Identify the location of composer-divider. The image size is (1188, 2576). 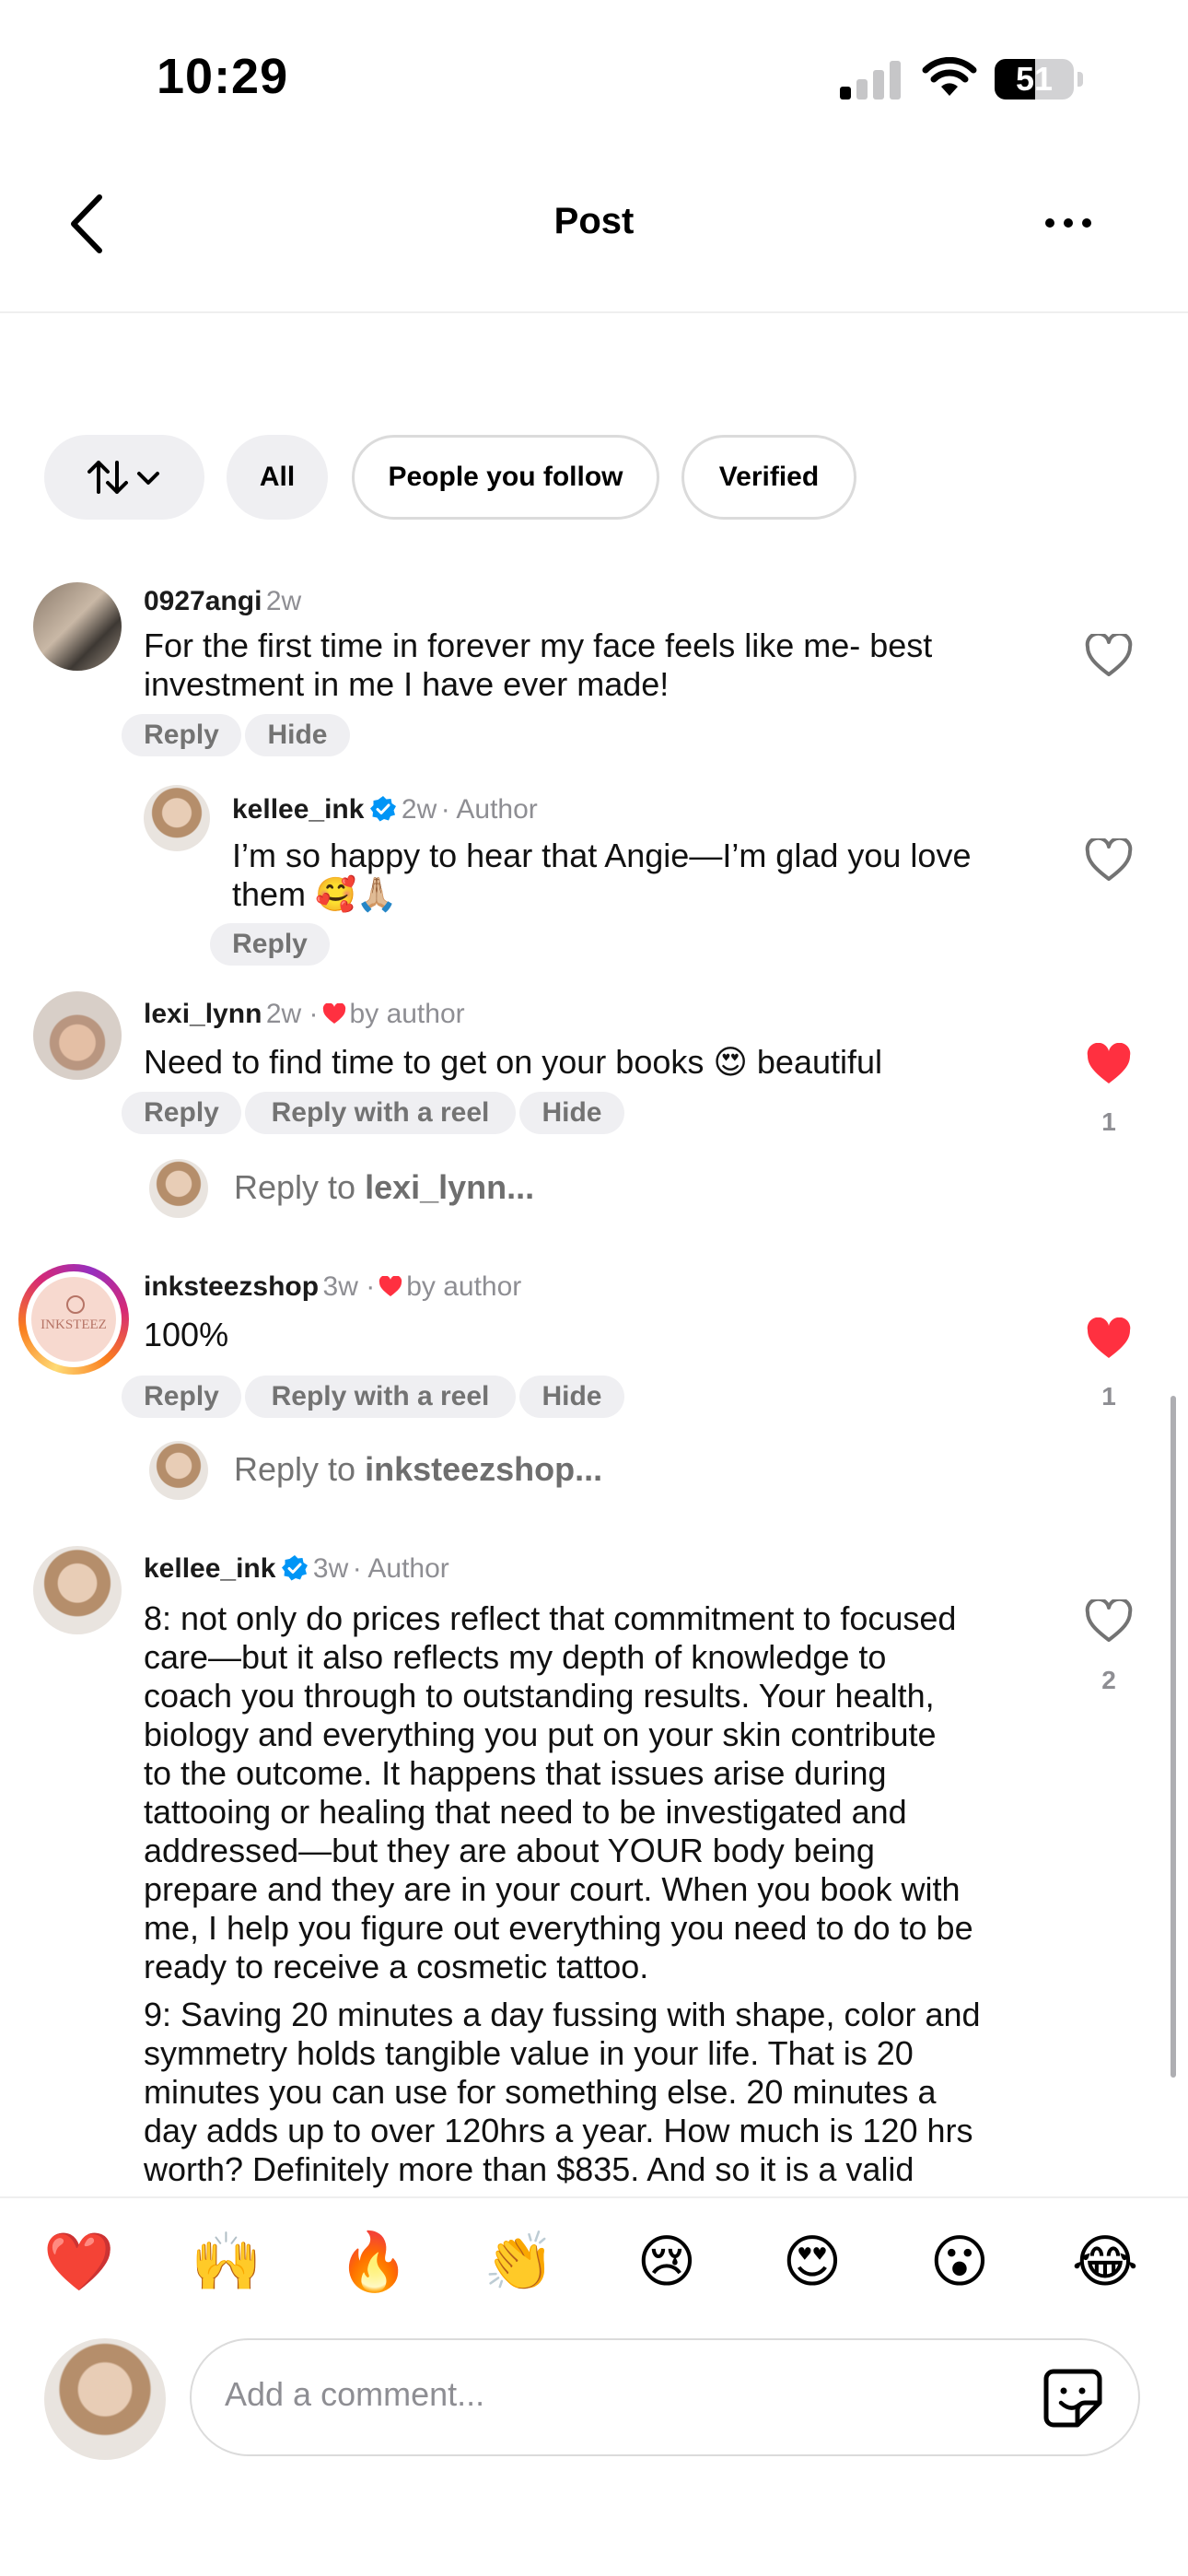
(594, 2197).